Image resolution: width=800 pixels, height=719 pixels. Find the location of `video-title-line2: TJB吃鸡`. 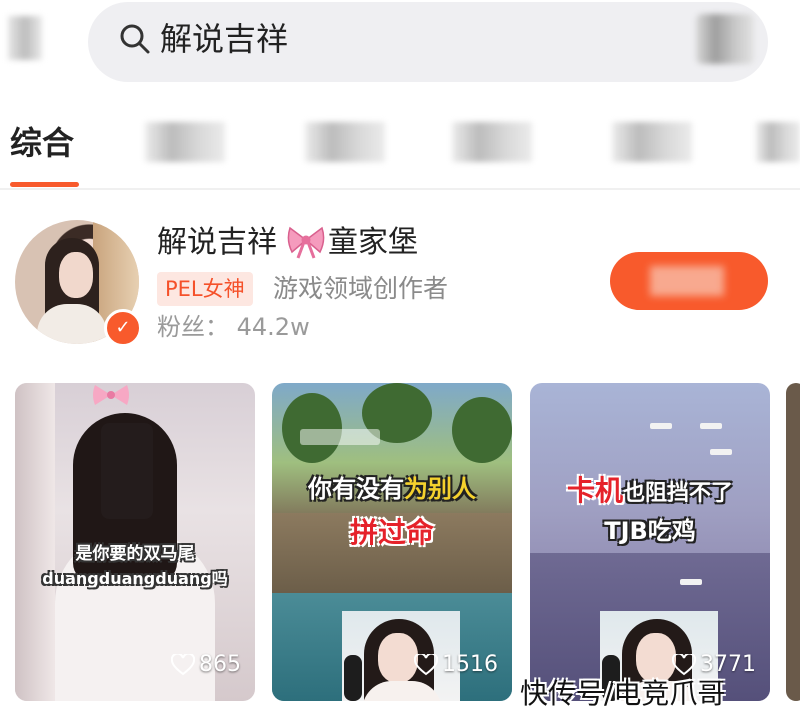

video-title-line2: TJB吃鸡 is located at coordinates (650, 531).